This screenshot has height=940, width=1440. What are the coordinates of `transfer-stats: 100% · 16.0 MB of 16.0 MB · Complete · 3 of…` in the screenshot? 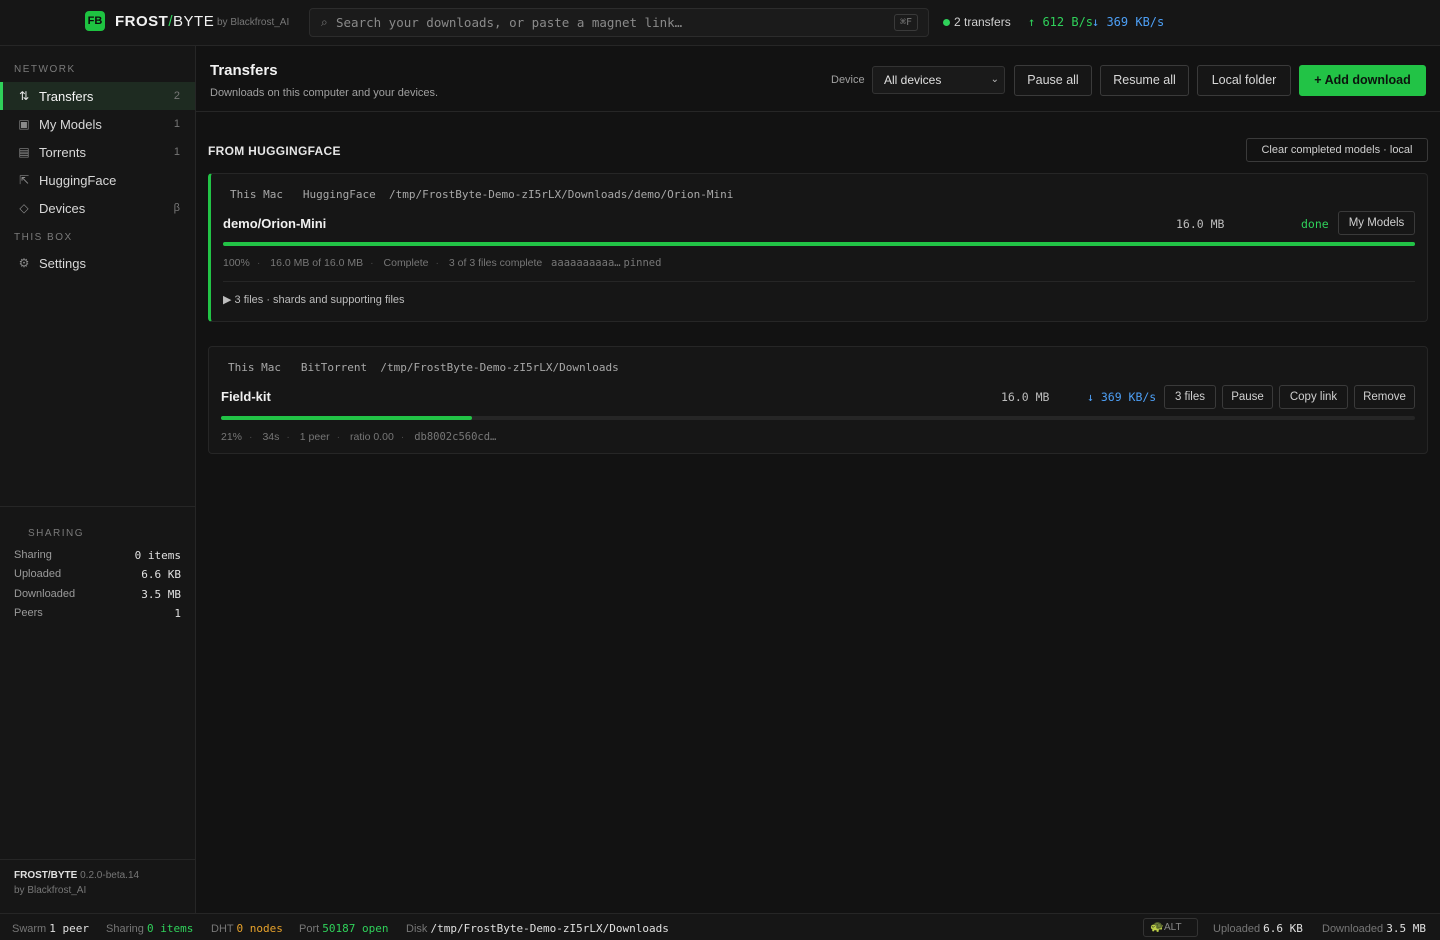 It's located at (442, 263).